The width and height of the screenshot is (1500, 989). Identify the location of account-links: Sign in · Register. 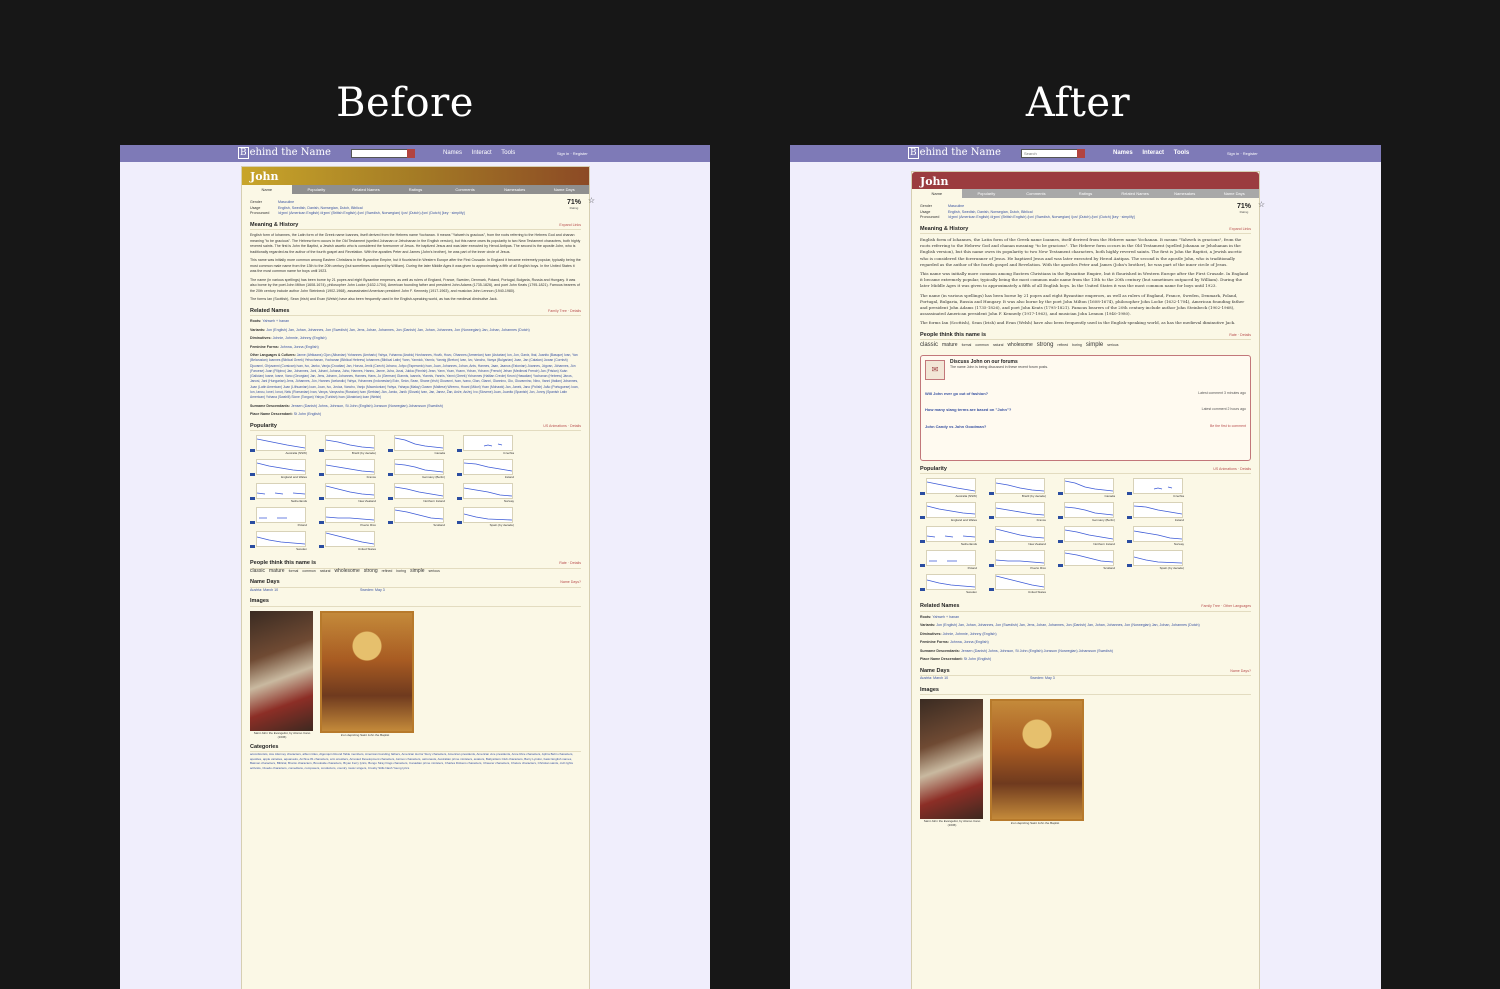
(572, 153).